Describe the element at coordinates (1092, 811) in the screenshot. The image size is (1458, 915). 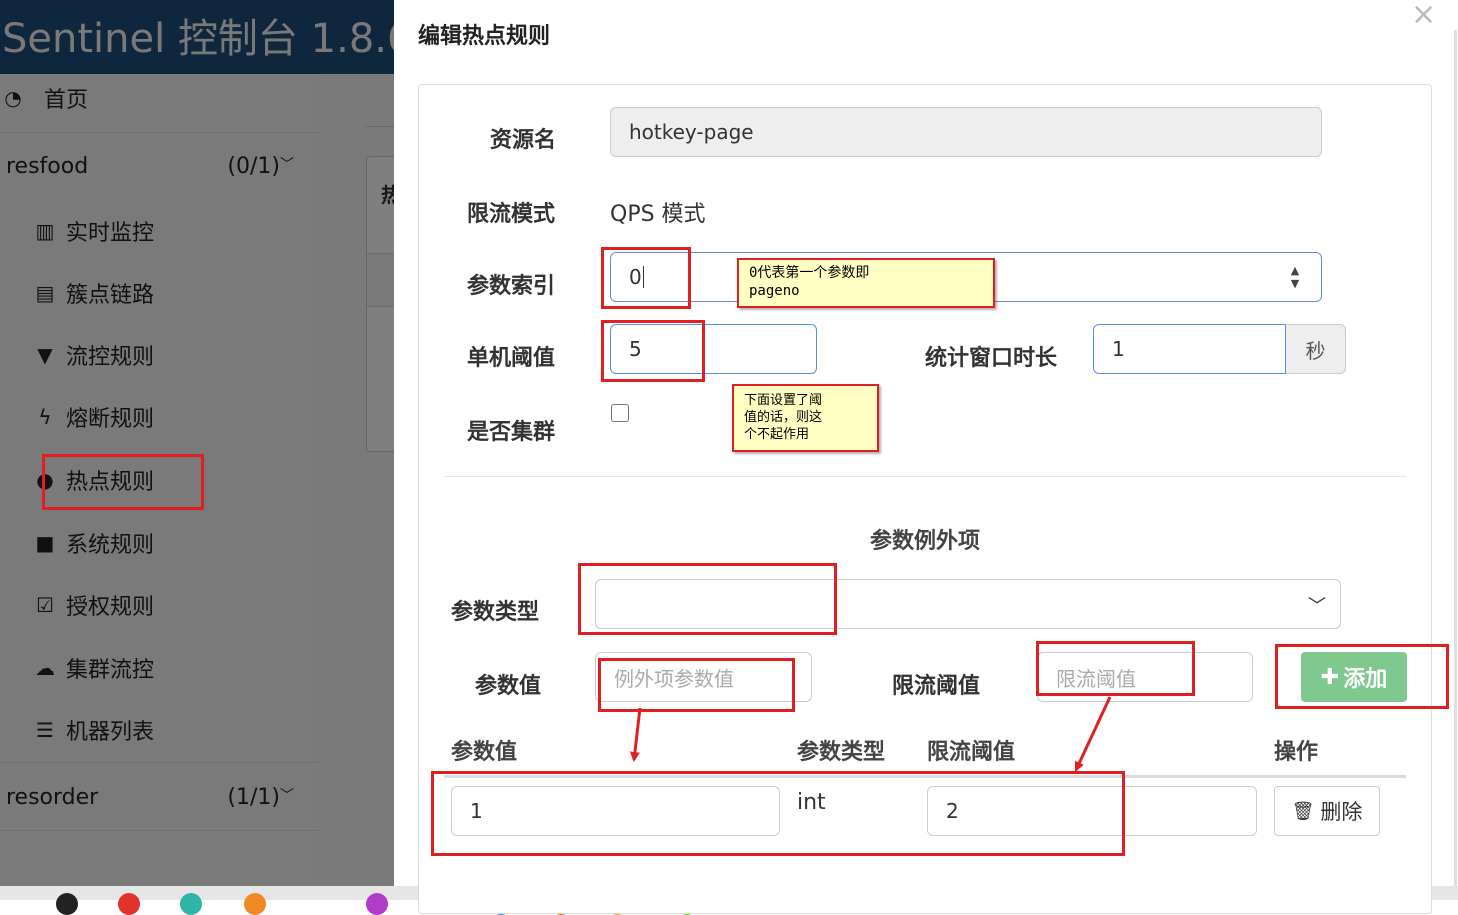
I see `row-limit-input: 2` at that location.